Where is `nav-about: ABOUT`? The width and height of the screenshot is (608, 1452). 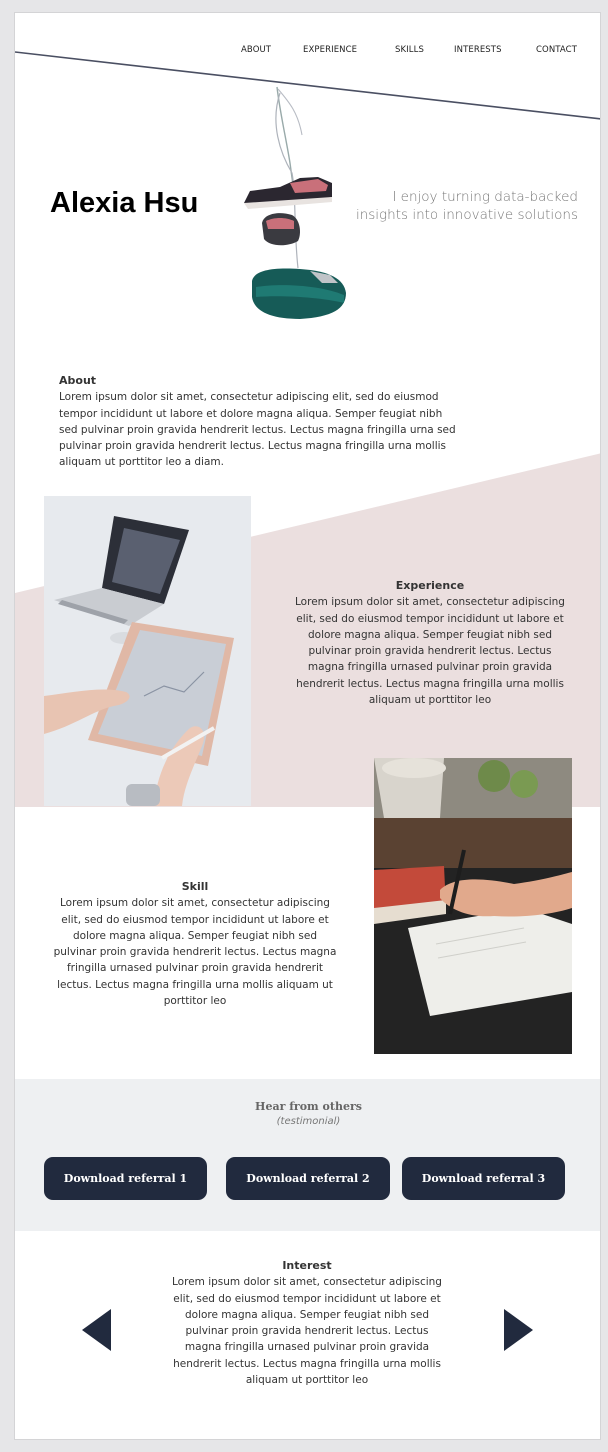
nav-about: ABOUT is located at coordinates (256, 50).